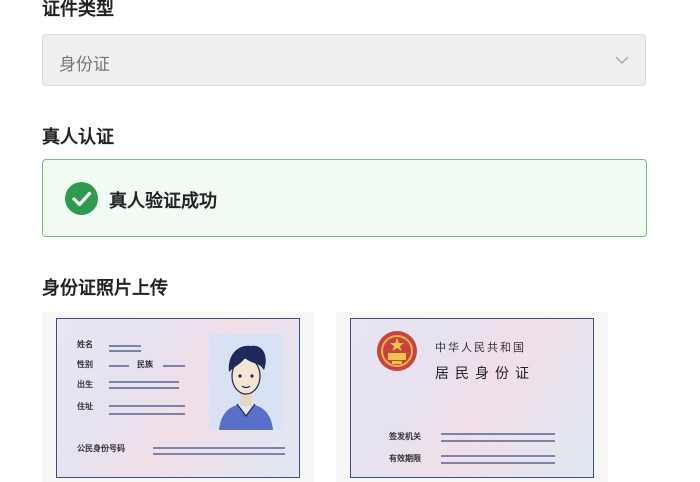 This screenshot has width=700, height=482. Describe the element at coordinates (246, 387) in the screenshot. I see `person-avatar-icon` at that location.